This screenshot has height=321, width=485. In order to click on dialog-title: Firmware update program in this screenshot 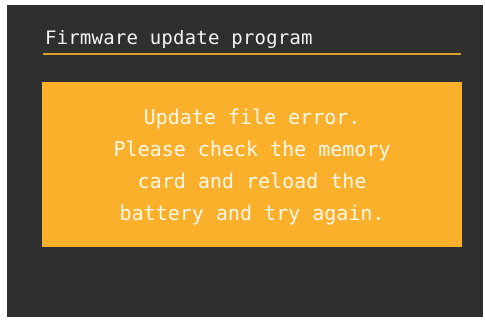, I will do `click(179, 38)`.